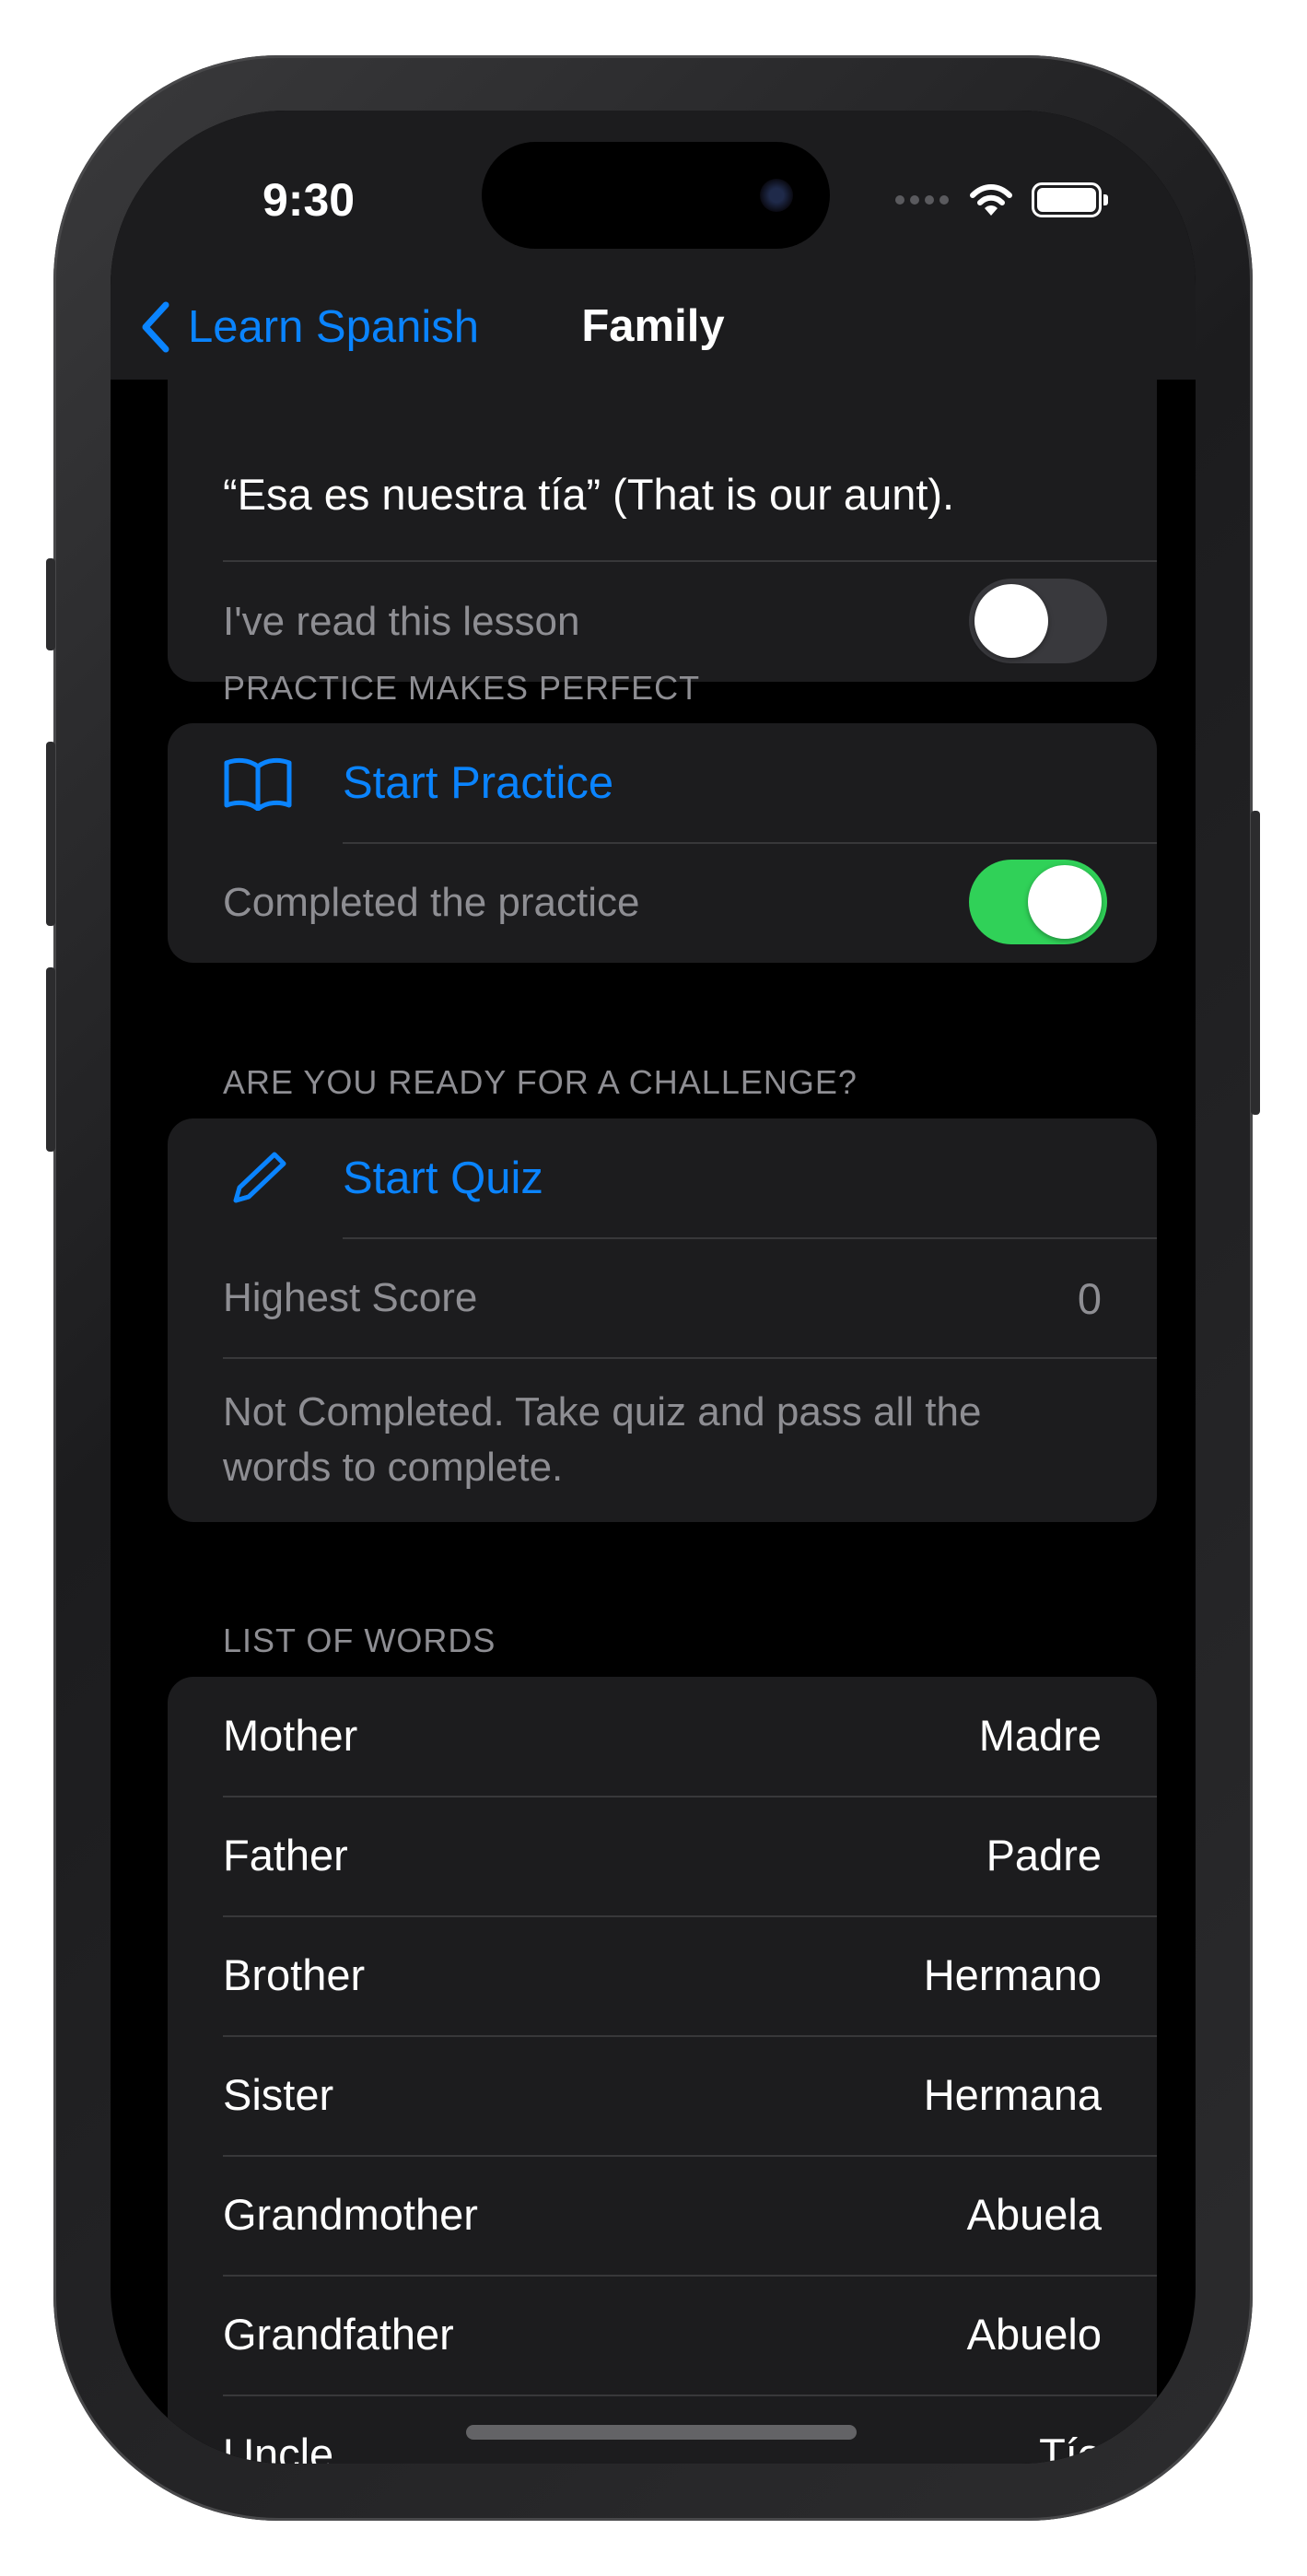 This screenshot has width=1307, height=2576. What do you see at coordinates (663, 622) in the screenshot?
I see `read-lesson-row: I've read this lesson` at bounding box center [663, 622].